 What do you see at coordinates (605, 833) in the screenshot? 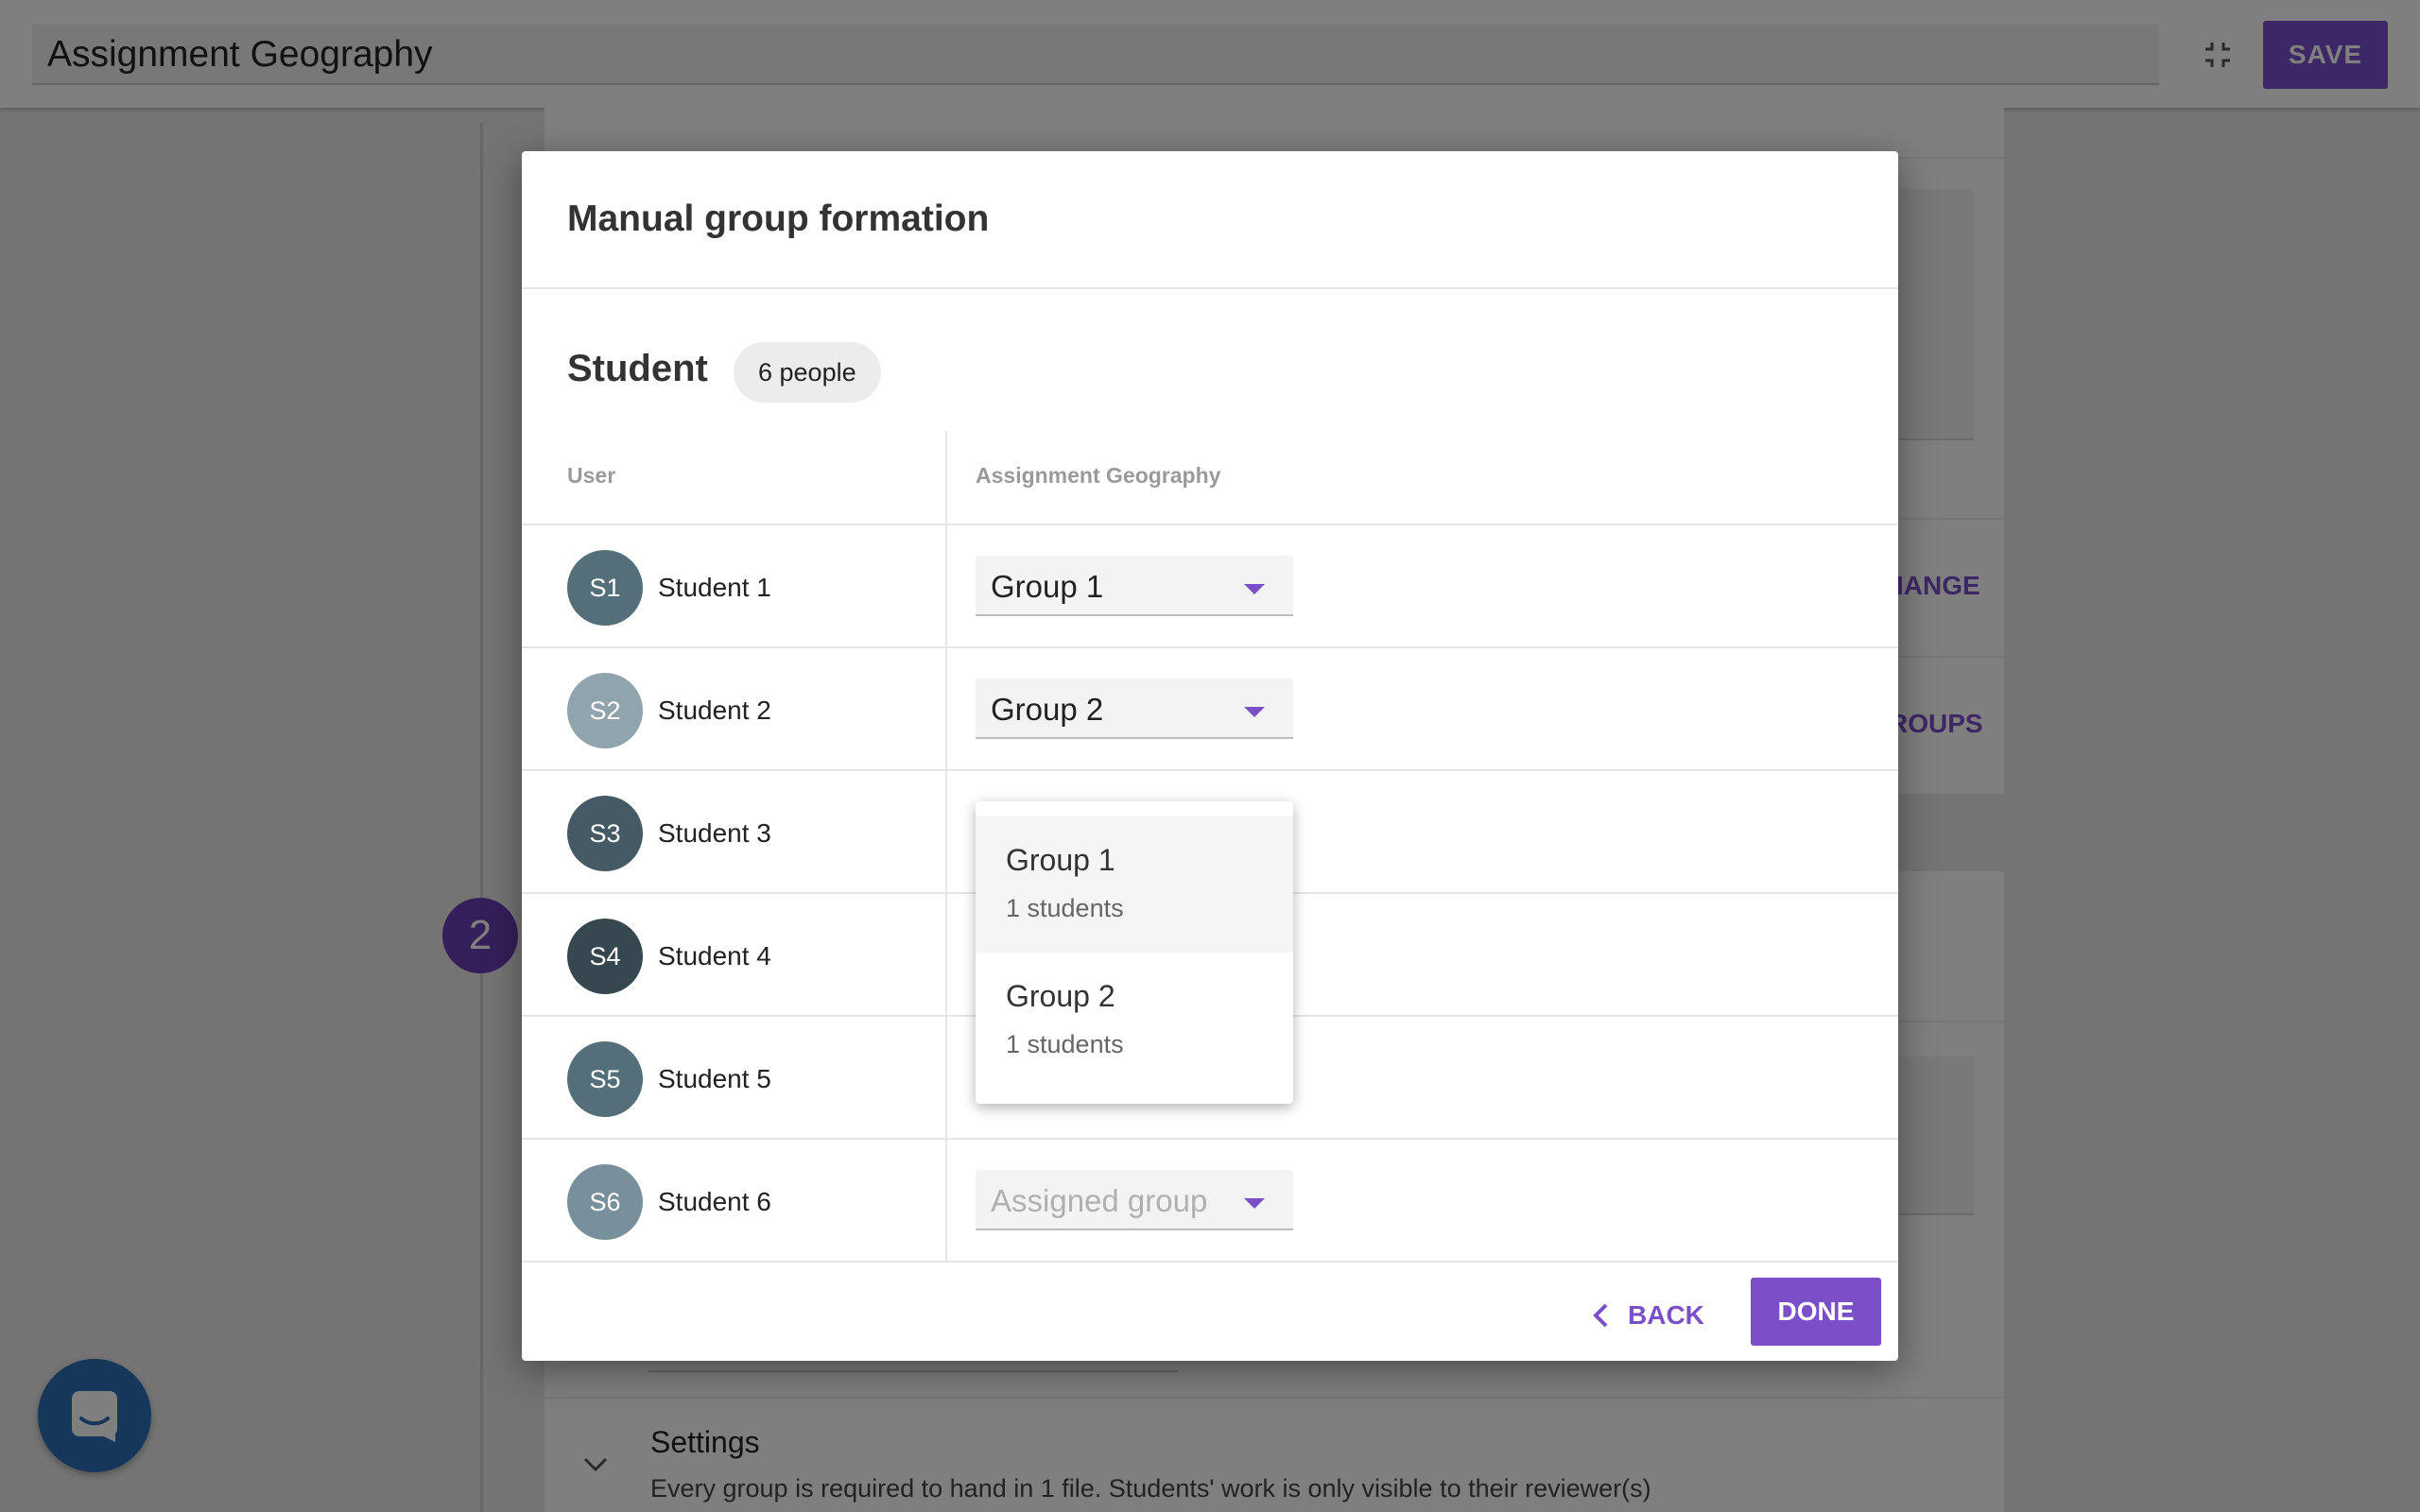
I see `avatar: S3` at bounding box center [605, 833].